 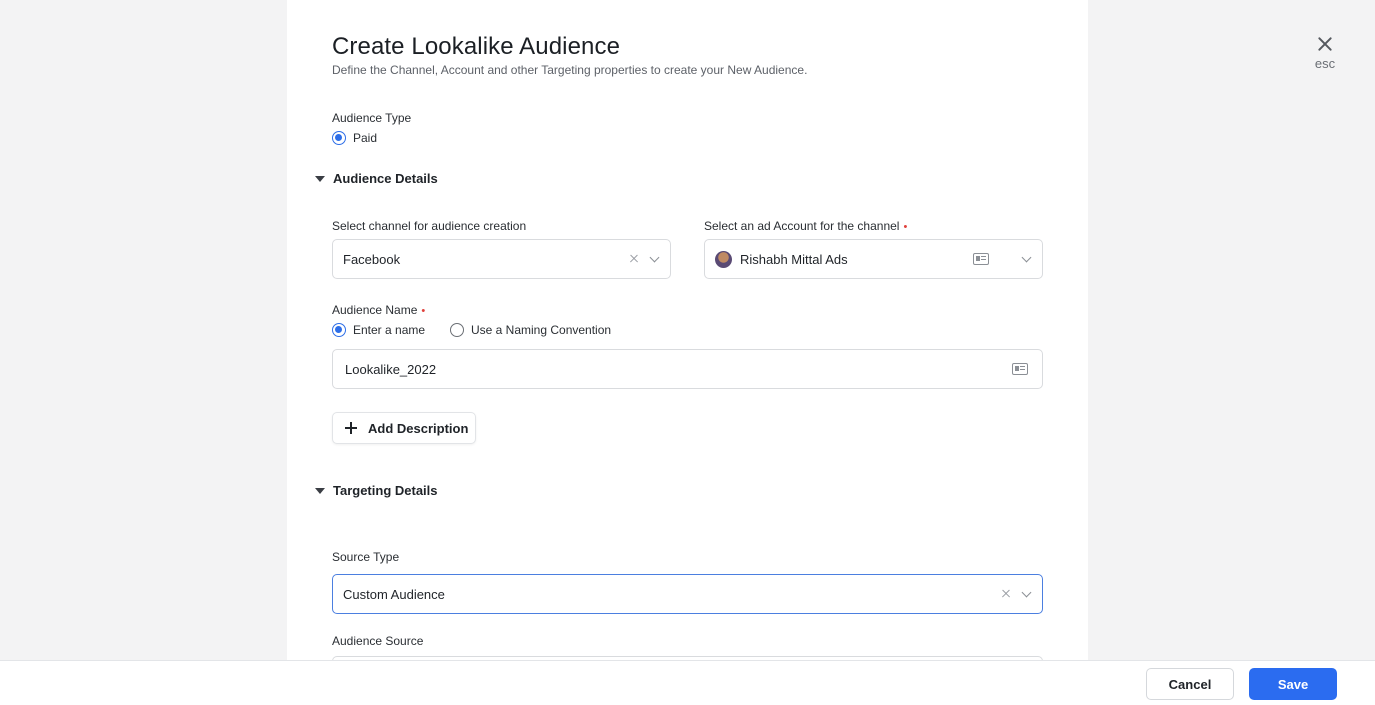 I want to click on account-select: Rishabh Mittal Ads, so click(x=873, y=259).